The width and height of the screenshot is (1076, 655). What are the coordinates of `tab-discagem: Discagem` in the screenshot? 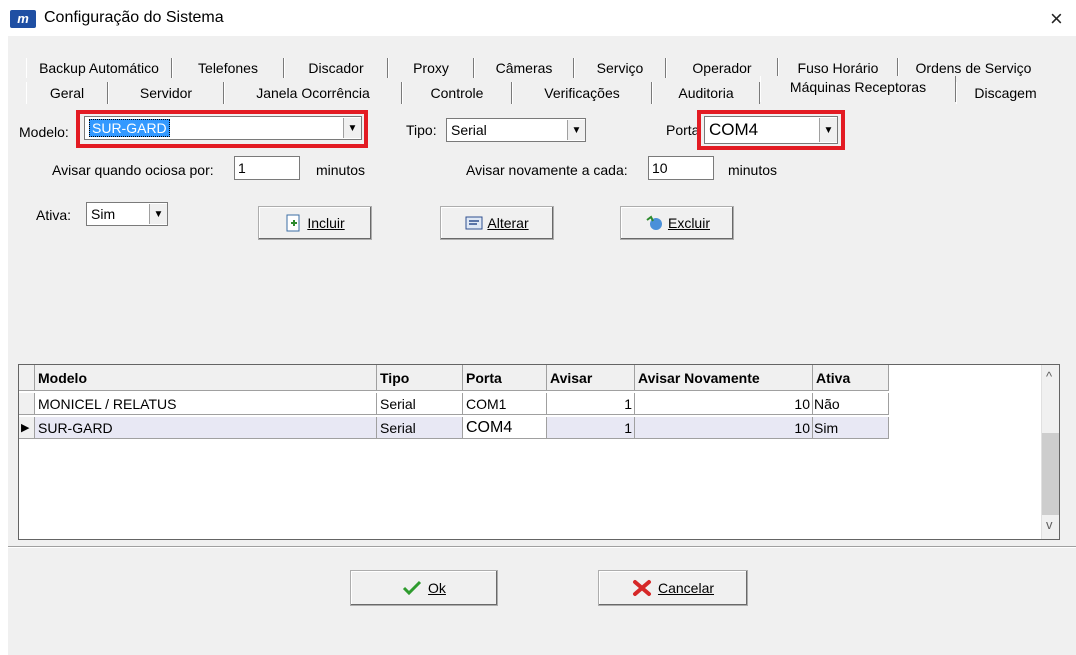 It's located at (1005, 93).